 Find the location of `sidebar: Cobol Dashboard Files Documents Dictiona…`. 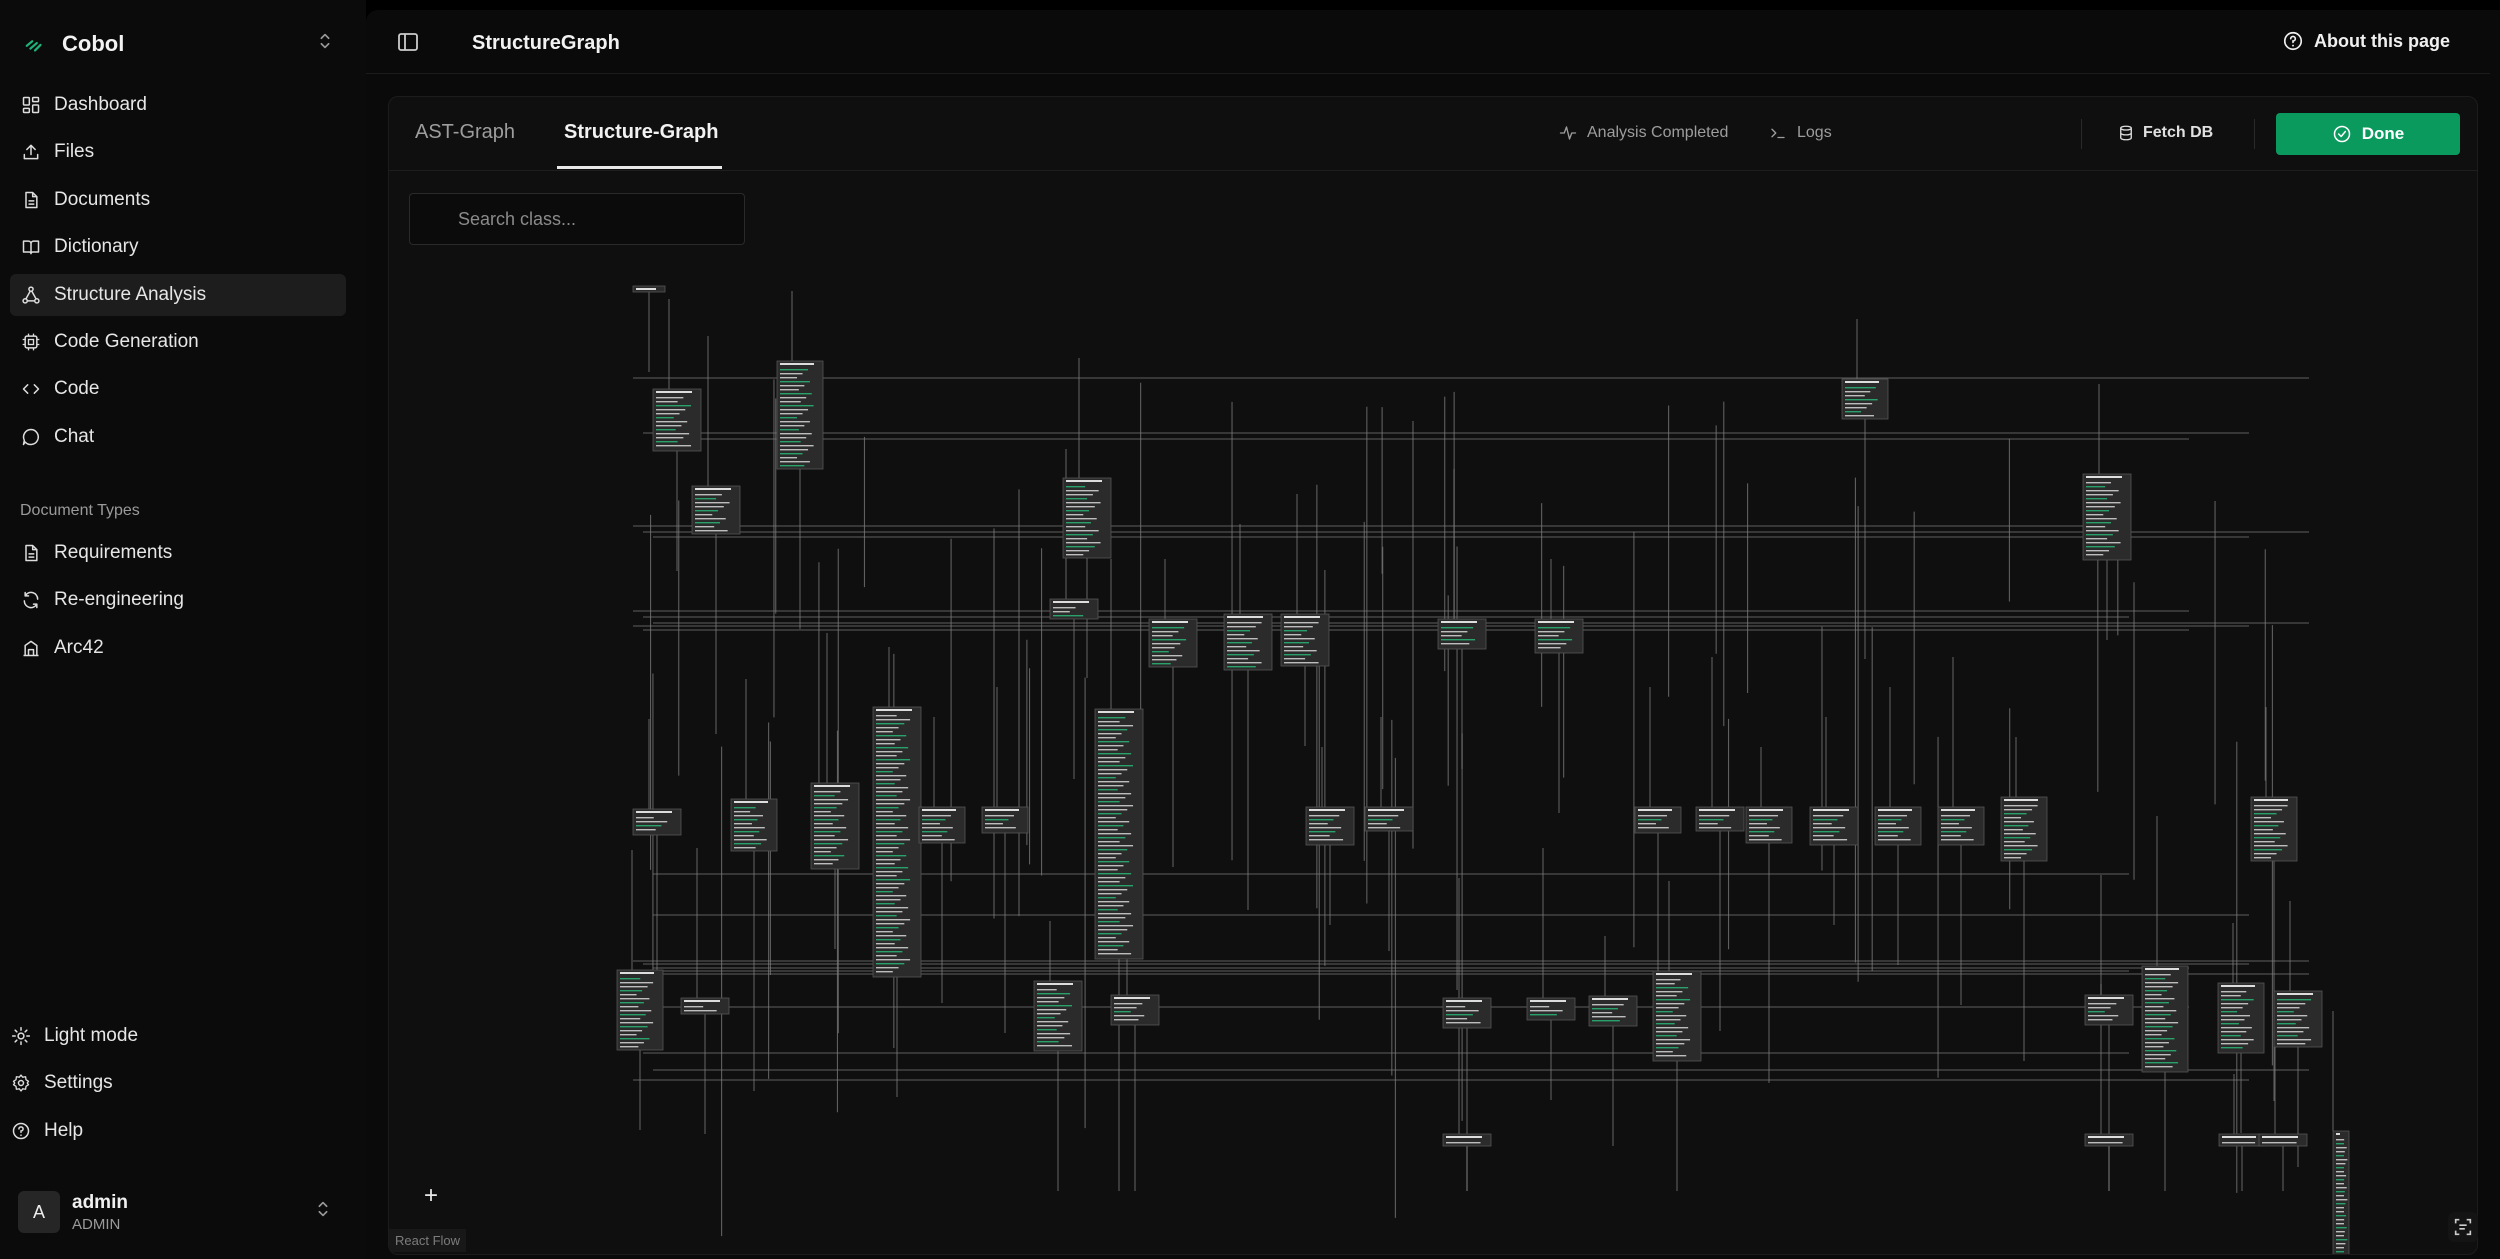

sidebar: Cobol Dashboard Files Documents Dictiona… is located at coordinates (183, 629).